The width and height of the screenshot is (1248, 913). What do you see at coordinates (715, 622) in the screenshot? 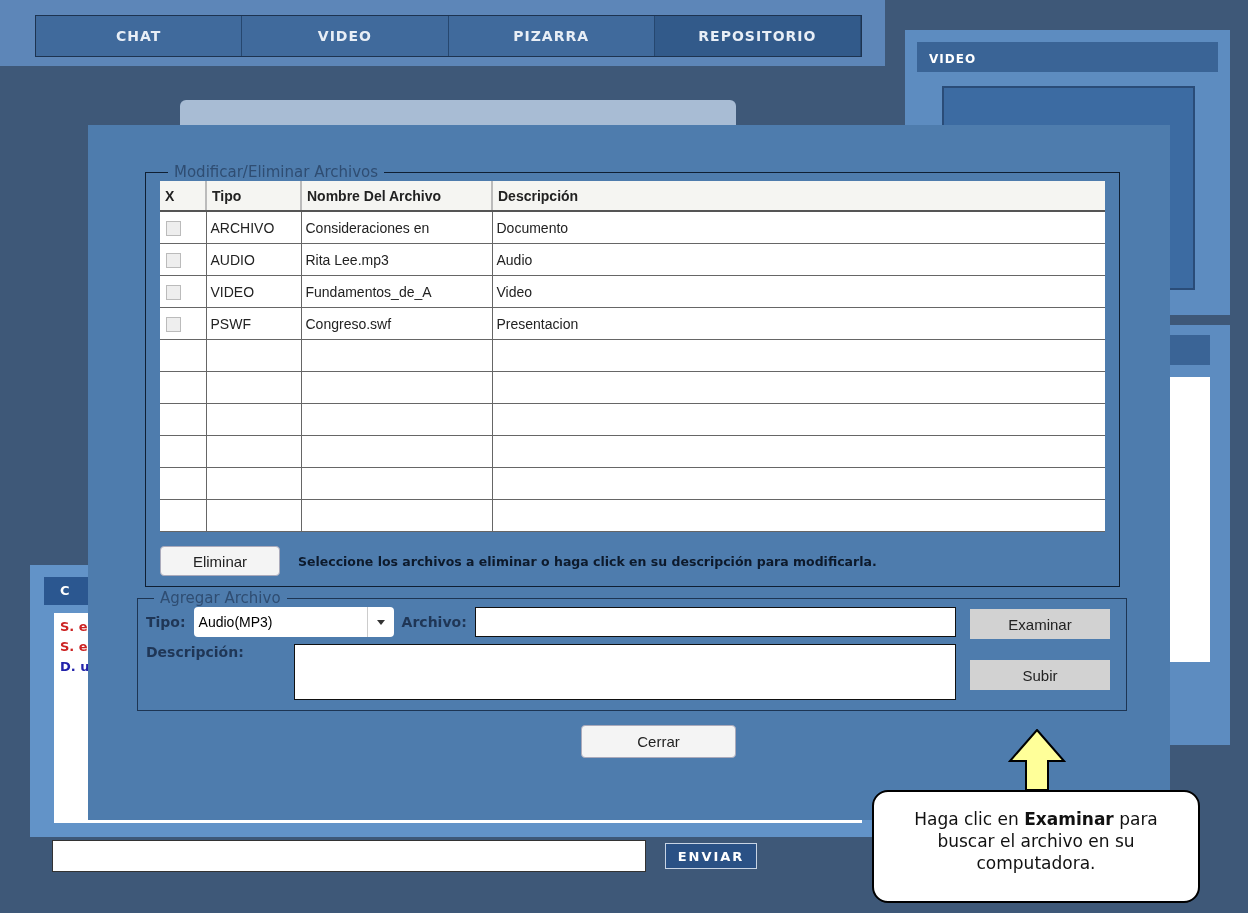
I see `file-path-field` at bounding box center [715, 622].